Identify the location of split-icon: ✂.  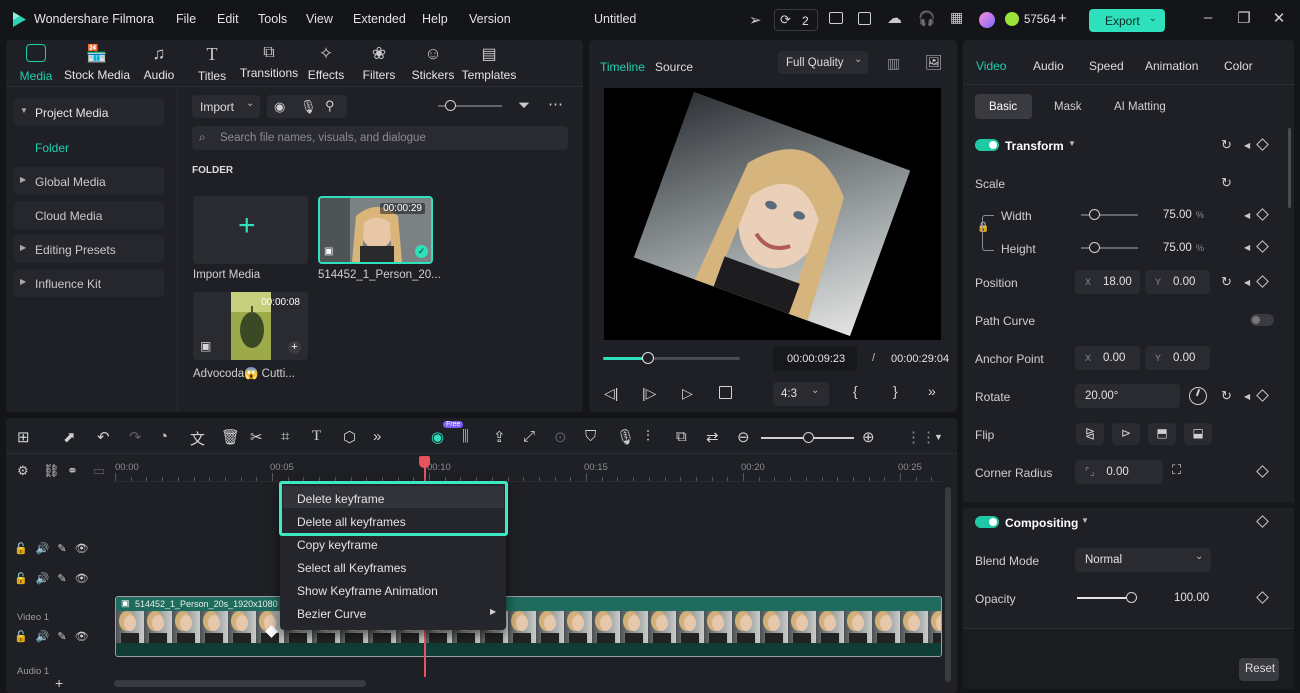
(256, 437).